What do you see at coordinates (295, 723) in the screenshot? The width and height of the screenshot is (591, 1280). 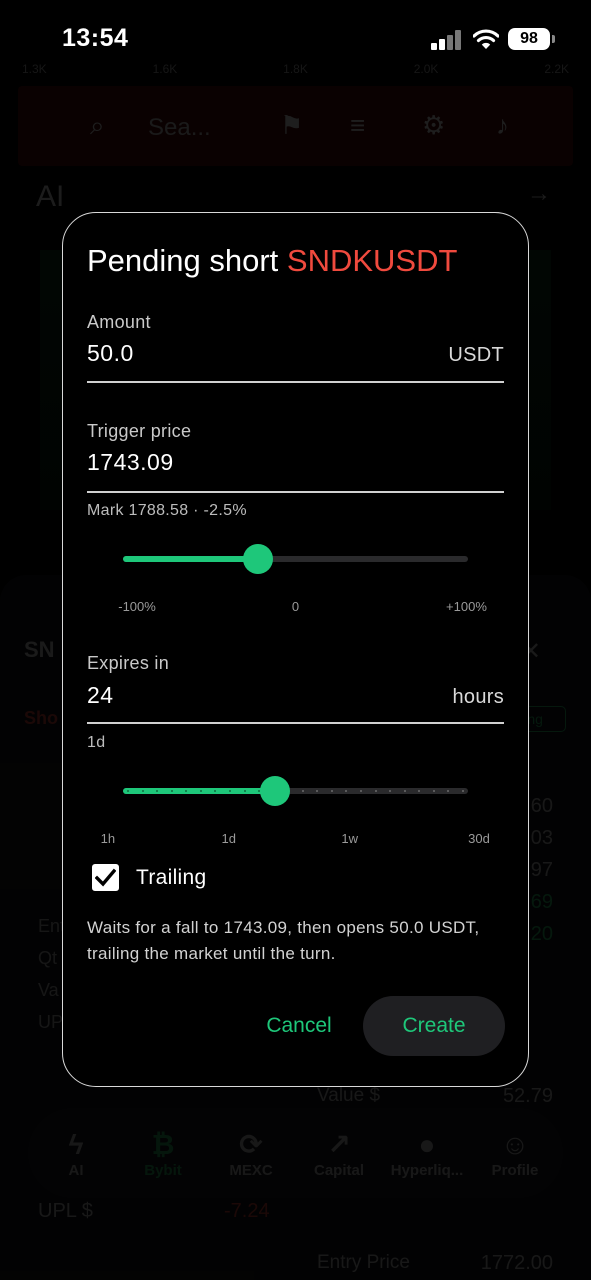 I see `expires-underline` at bounding box center [295, 723].